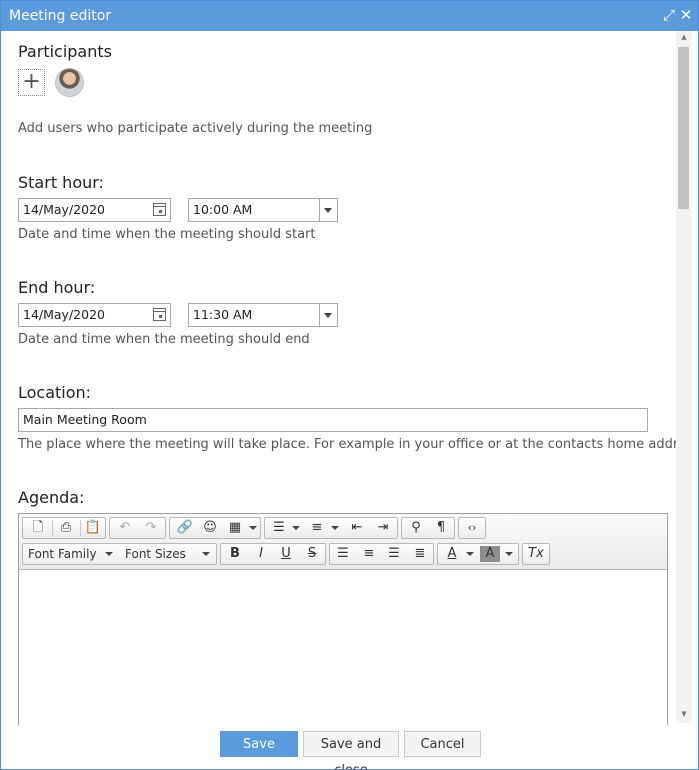 The width and height of the screenshot is (699, 770). Describe the element at coordinates (683, 128) in the screenshot. I see `scrollbar-thumb` at that location.